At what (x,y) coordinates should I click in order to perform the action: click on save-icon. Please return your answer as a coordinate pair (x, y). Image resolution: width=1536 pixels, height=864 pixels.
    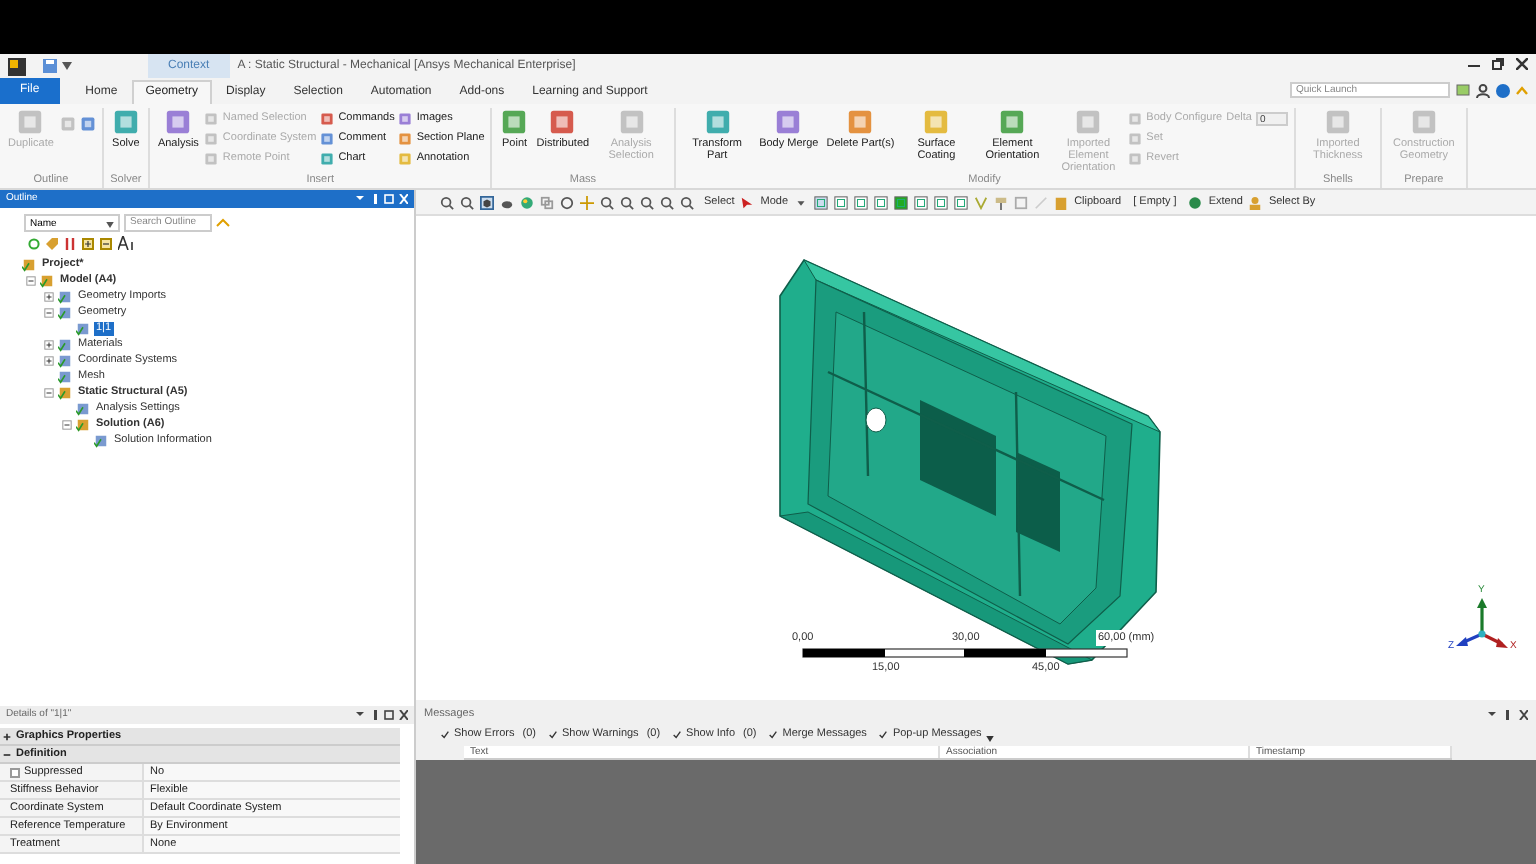
    Looking at the image, I should click on (50, 66).